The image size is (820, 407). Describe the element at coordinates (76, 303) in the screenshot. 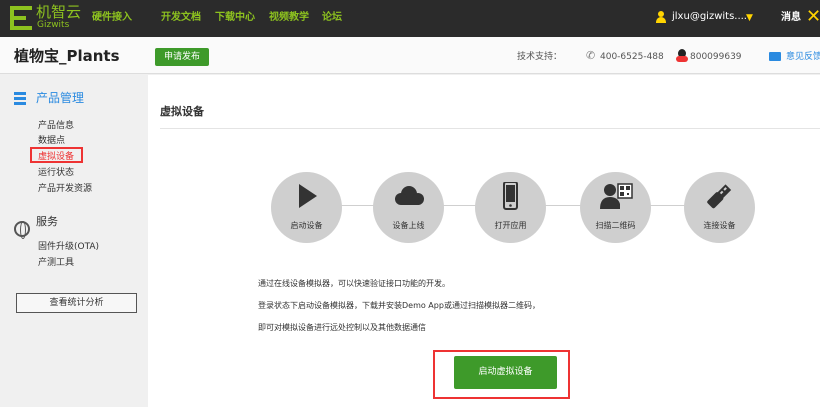

I see `view-stats-button: 查看统计分析` at that location.